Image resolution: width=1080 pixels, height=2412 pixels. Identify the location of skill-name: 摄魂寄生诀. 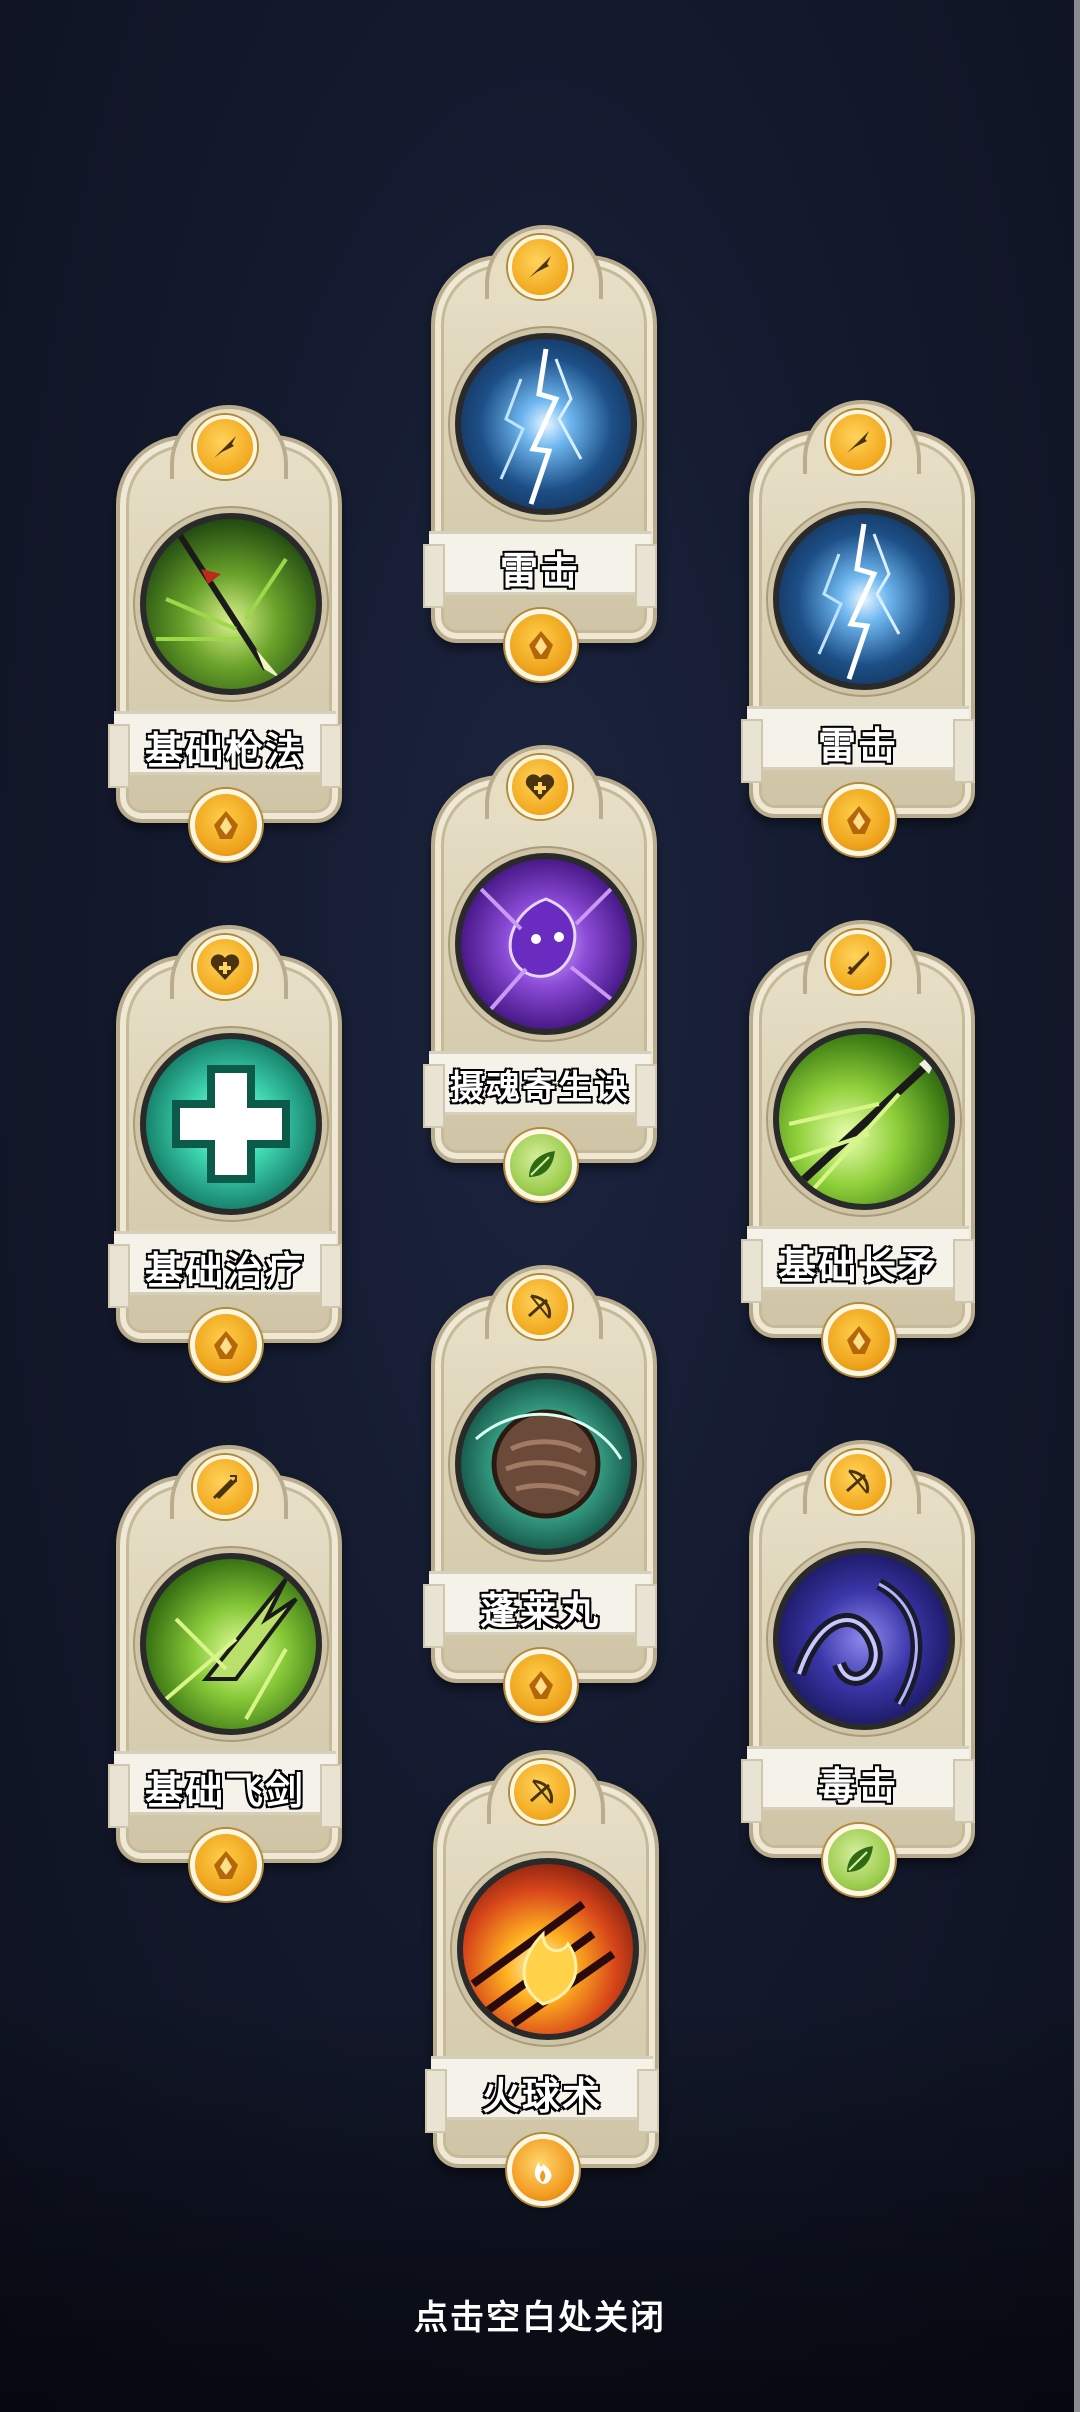
(539, 1088).